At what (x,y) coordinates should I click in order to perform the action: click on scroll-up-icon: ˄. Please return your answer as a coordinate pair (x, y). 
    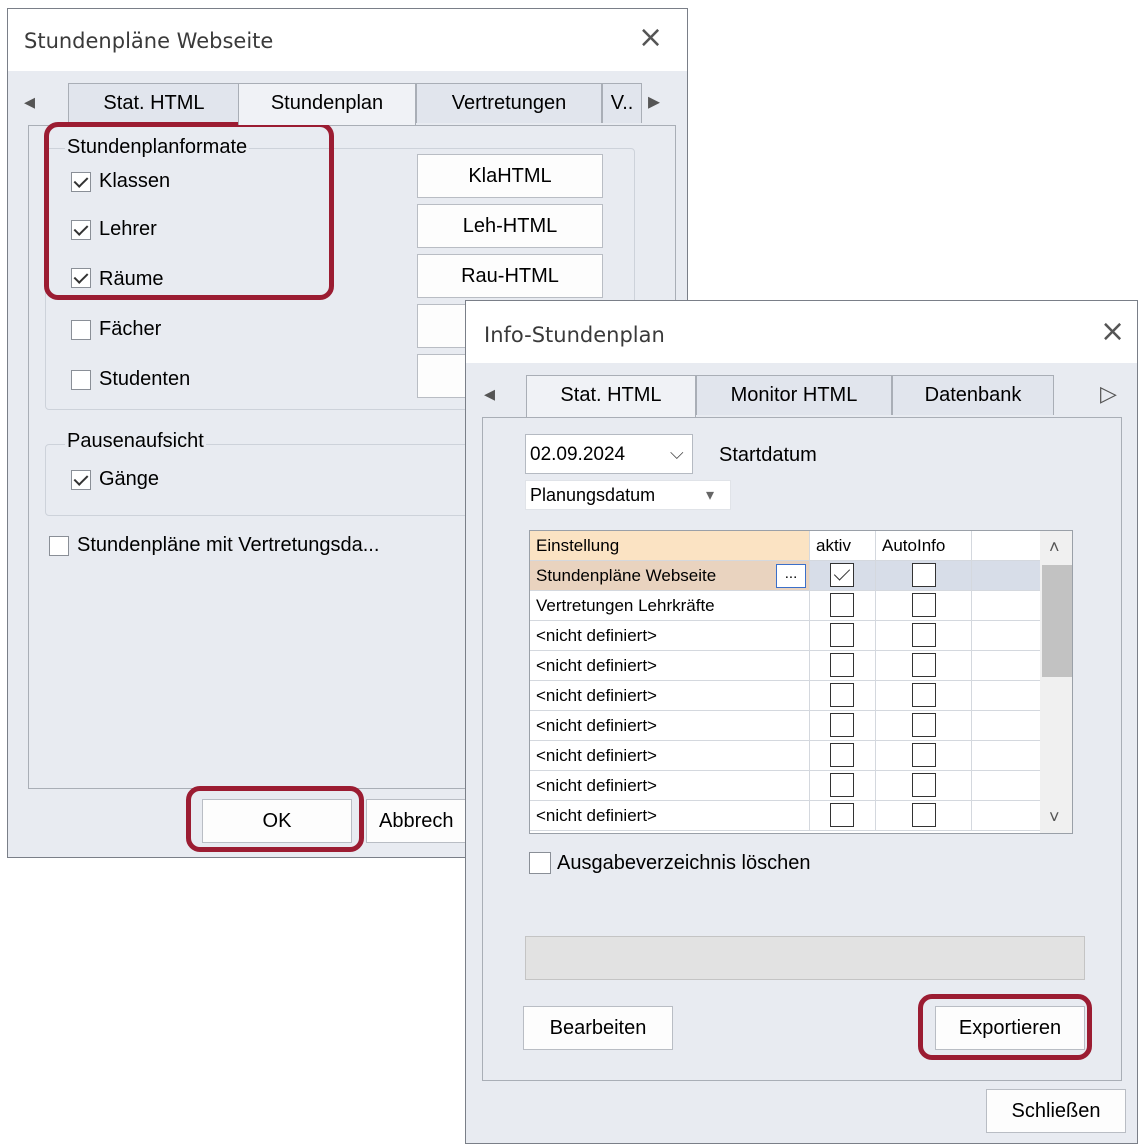
    Looking at the image, I should click on (1054, 547).